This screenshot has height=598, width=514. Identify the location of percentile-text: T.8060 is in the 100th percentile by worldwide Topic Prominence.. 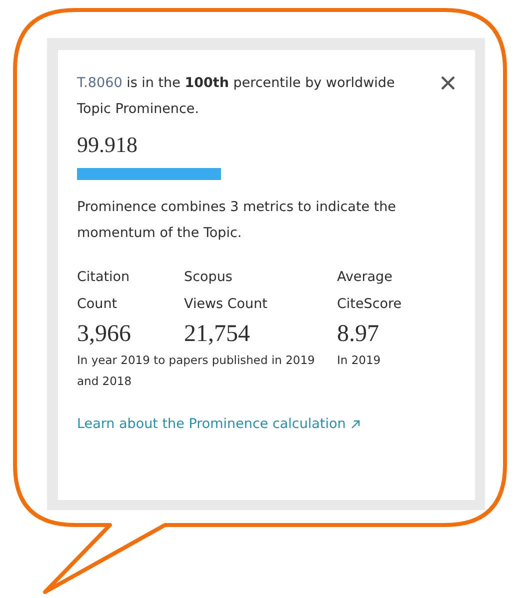
(236, 96).